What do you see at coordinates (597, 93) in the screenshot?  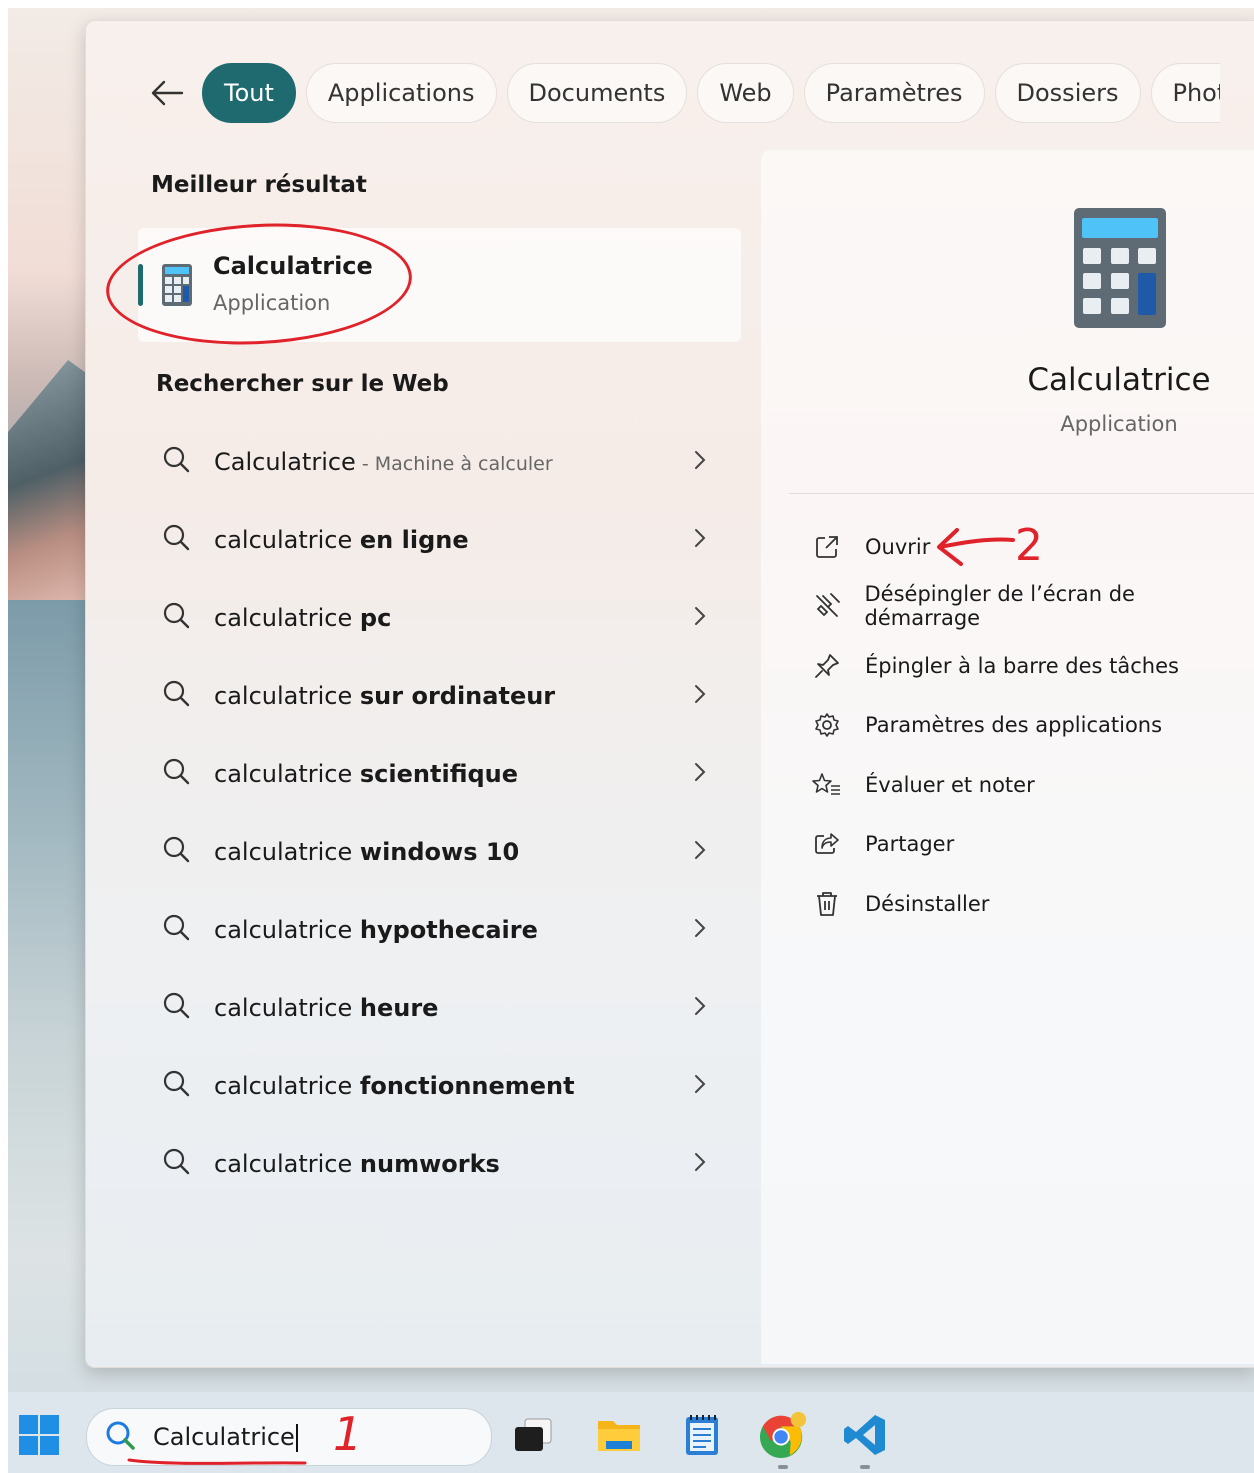 I see `filter-documents: Documents` at bounding box center [597, 93].